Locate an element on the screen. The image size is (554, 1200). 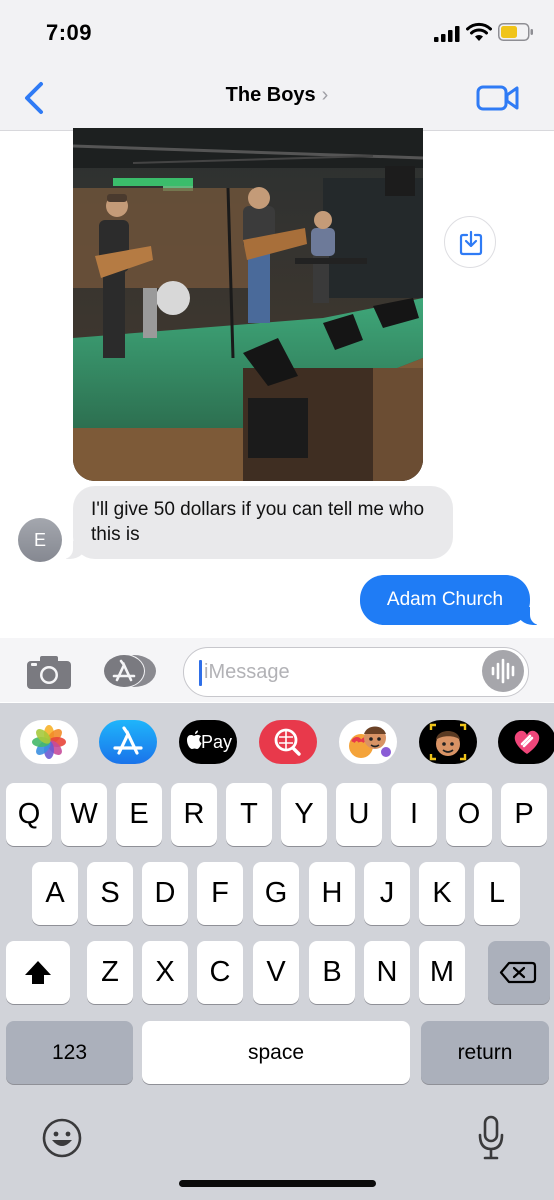
message-placeholder: iMessage is located at coordinates (247, 672).